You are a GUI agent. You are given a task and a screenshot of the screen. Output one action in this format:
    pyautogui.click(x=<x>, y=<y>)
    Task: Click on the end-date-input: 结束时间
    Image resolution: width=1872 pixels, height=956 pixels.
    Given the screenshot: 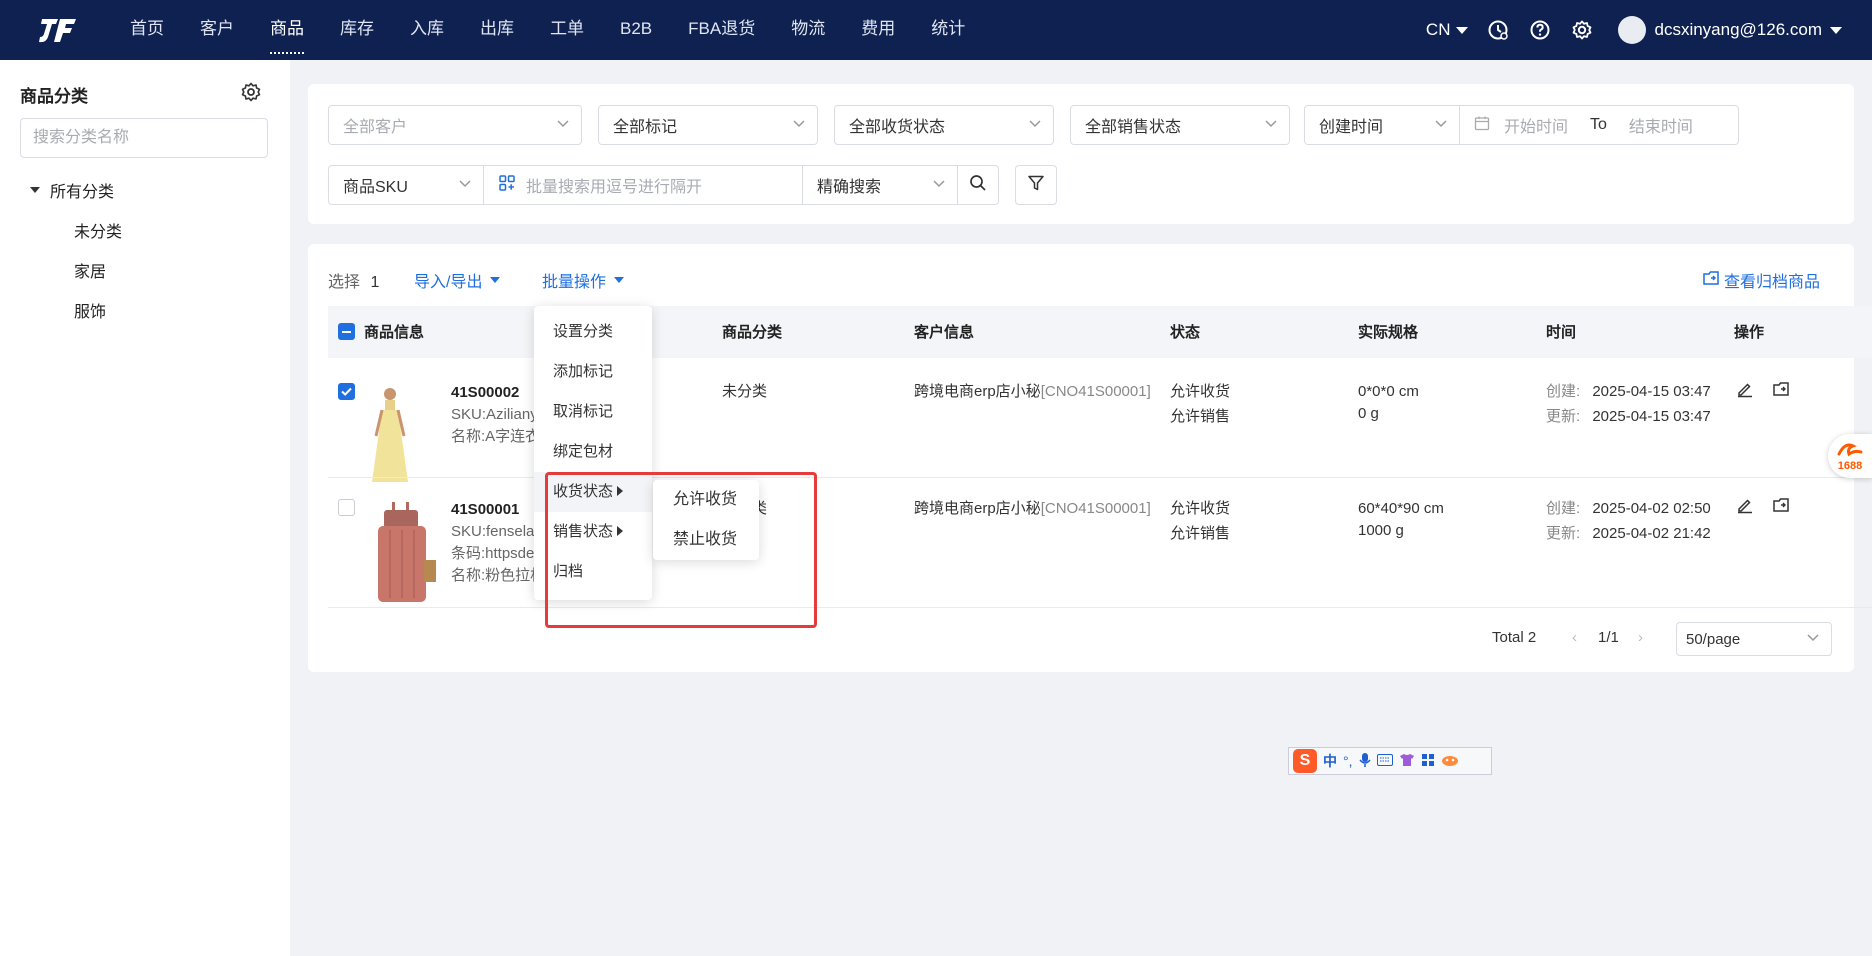 What is the action you would take?
    pyautogui.click(x=1661, y=125)
    